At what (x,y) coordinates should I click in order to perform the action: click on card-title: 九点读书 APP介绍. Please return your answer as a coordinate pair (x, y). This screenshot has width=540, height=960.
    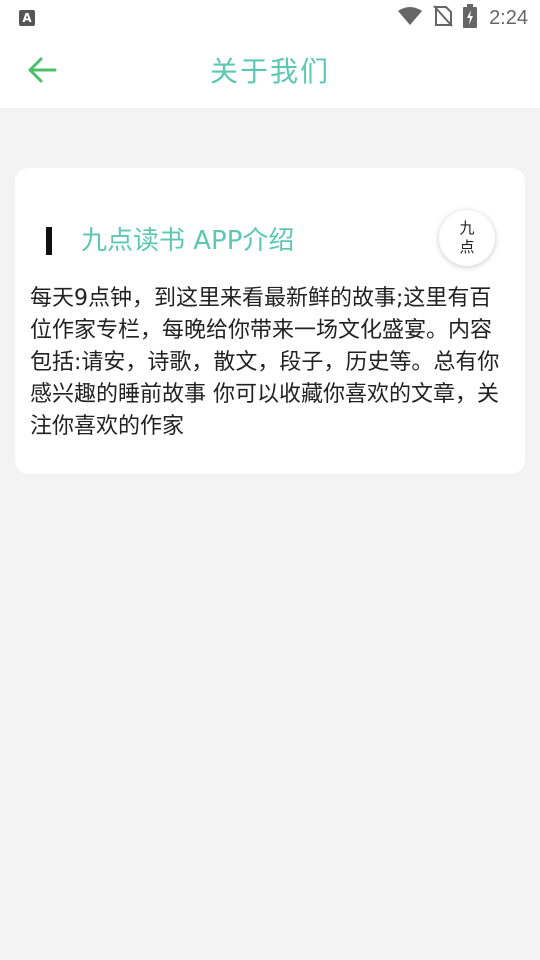
    Looking at the image, I should click on (188, 241).